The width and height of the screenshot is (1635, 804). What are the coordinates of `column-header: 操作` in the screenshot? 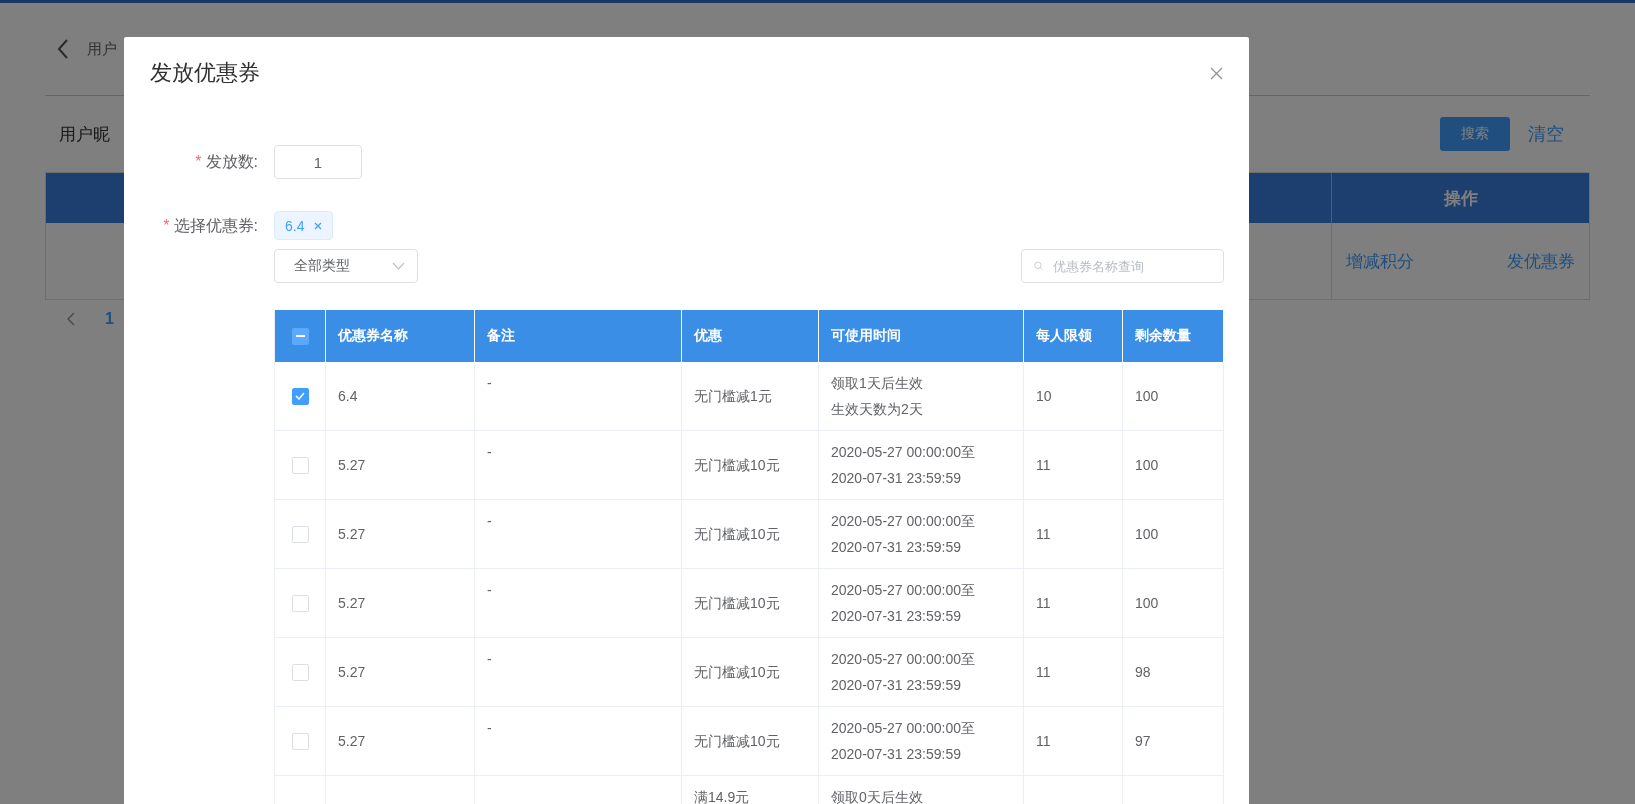 It's located at (1460, 198).